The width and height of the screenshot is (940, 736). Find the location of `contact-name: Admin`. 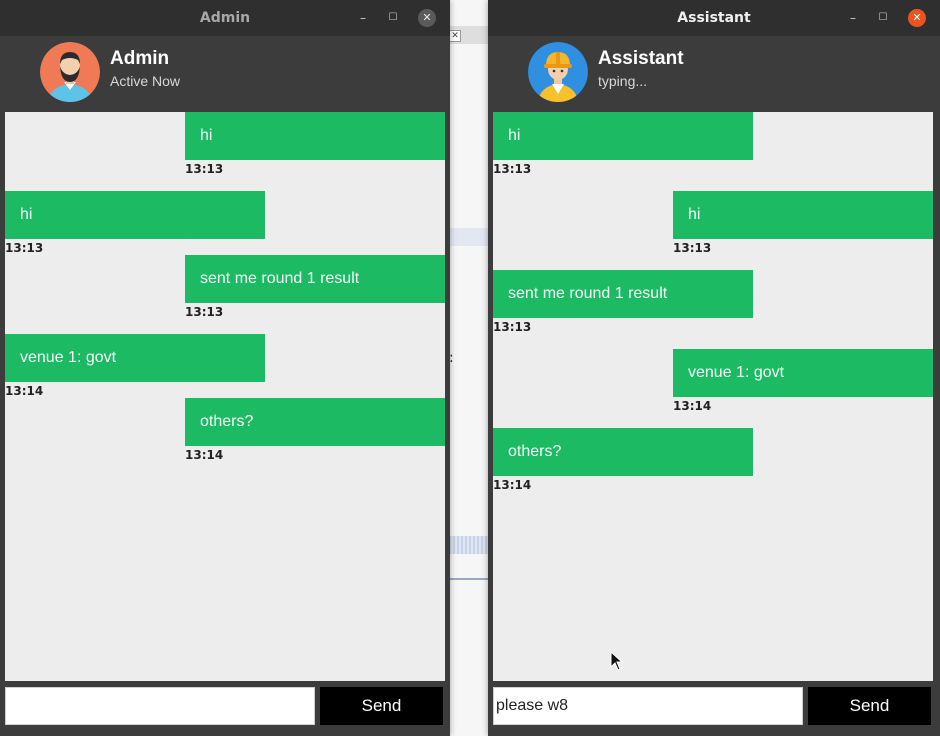

contact-name: Admin is located at coordinates (140, 58).